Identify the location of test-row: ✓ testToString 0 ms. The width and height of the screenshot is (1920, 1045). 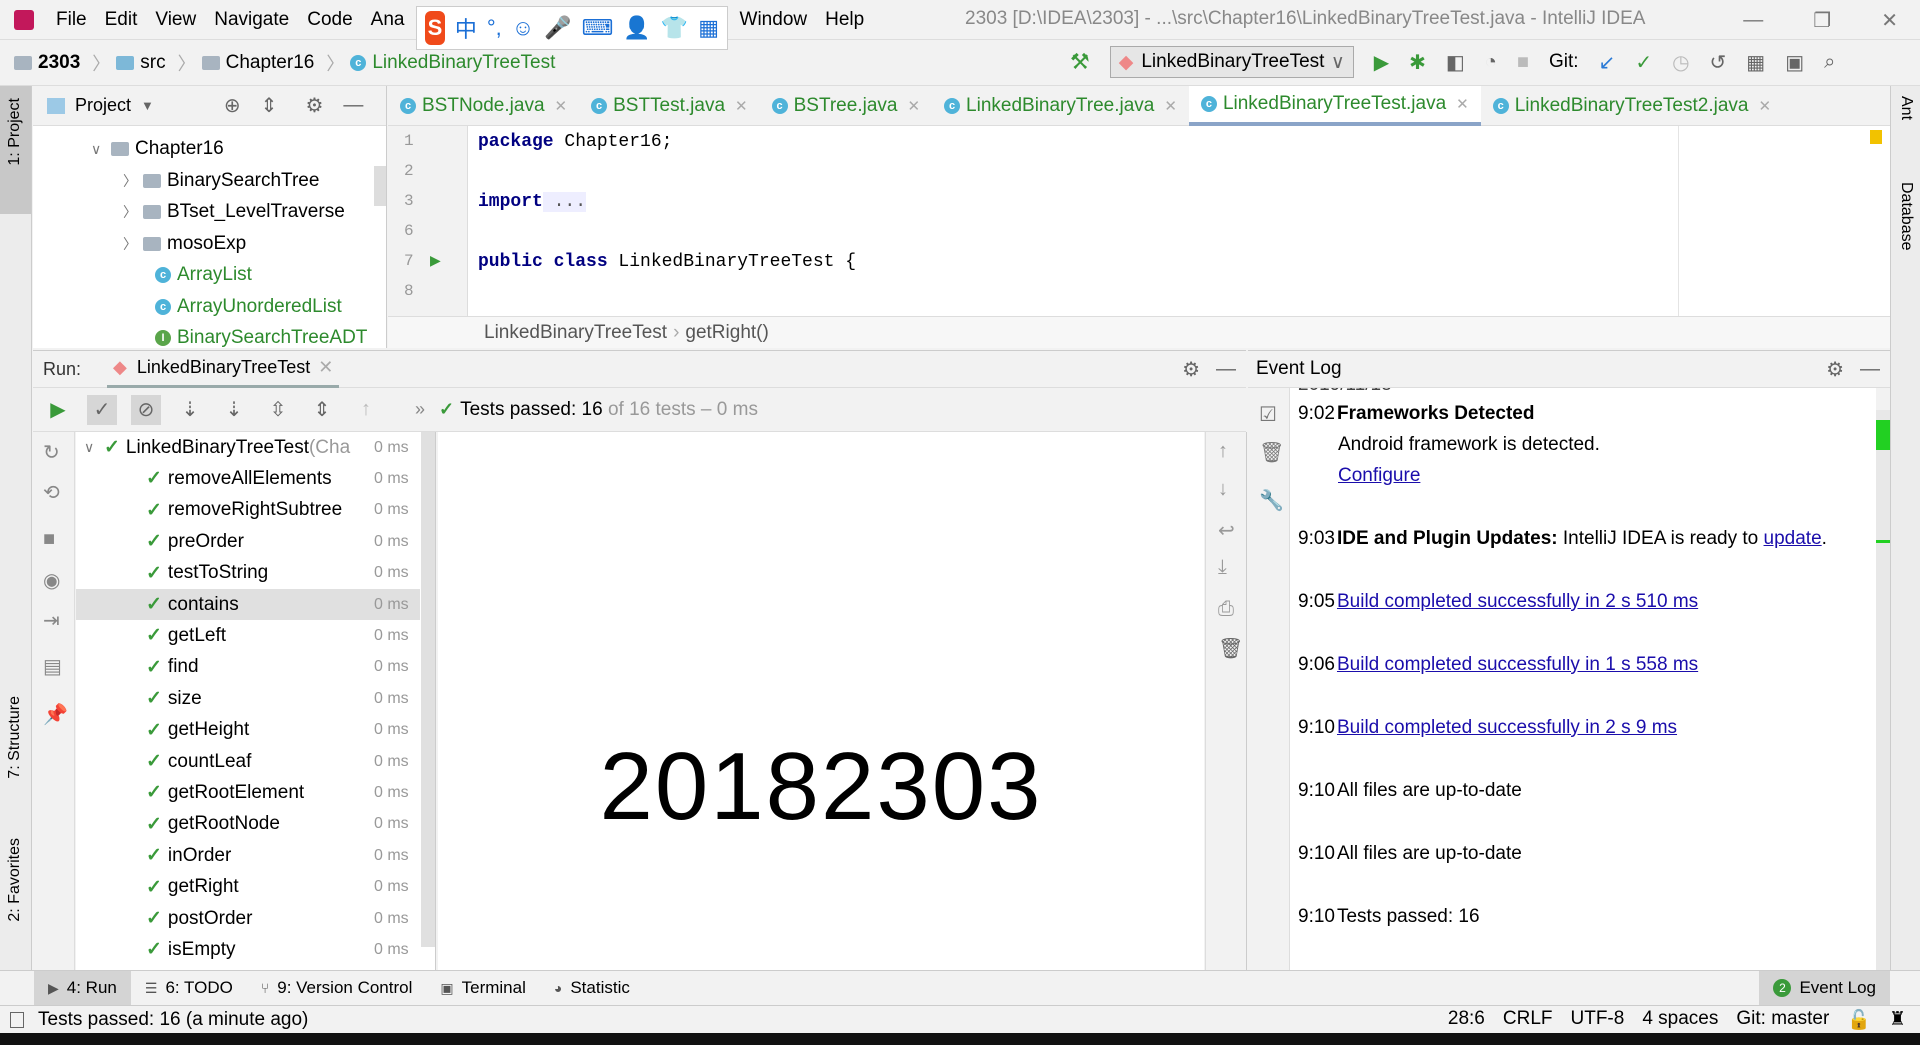
(248, 573).